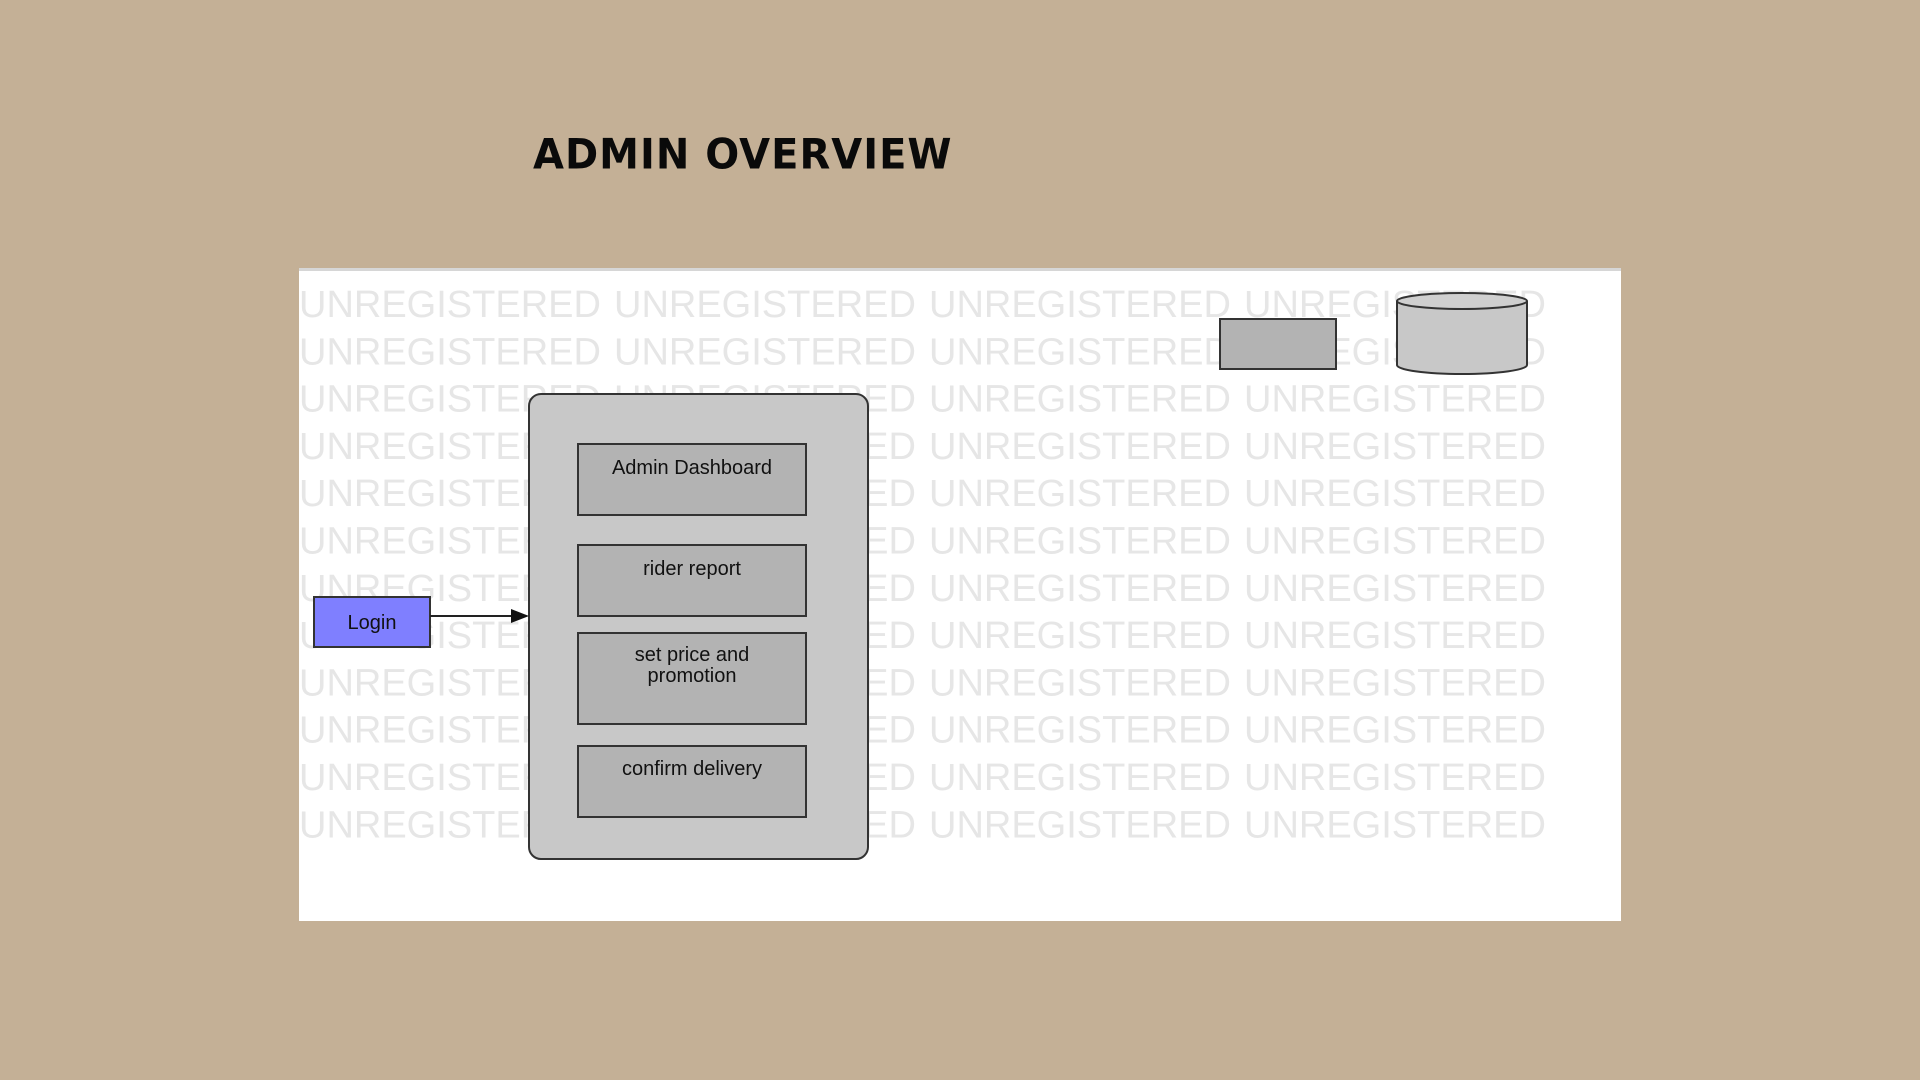 This screenshot has width=1920, height=1080. I want to click on module-set-price-promotion: set price and promotion, so click(692, 678).